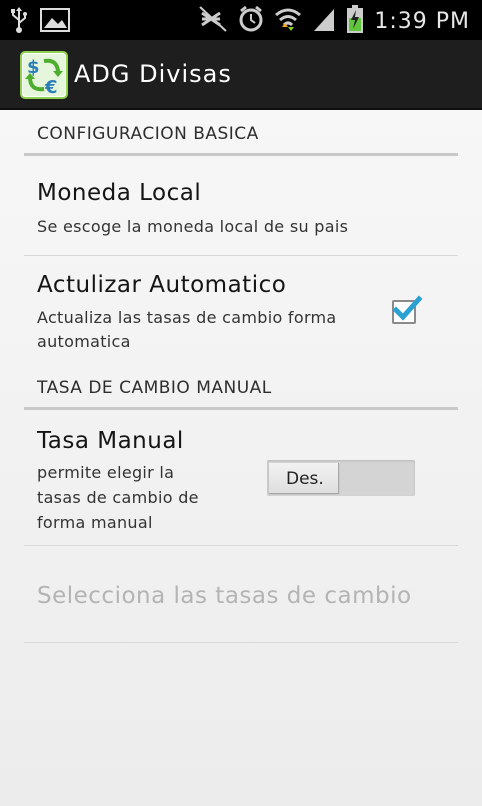 The height and width of the screenshot is (806, 482). I want to click on app-title: ADG Divisas, so click(153, 74).